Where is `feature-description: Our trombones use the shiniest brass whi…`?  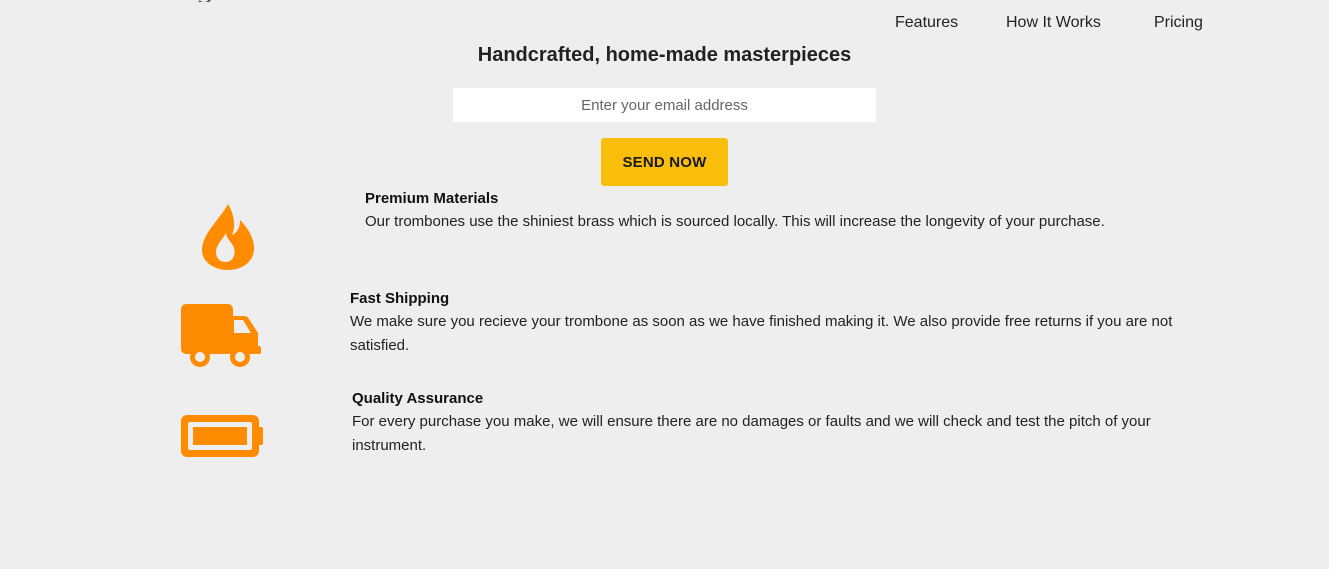
feature-description: Our trombones use the shiniest brass whi… is located at coordinates (735, 221).